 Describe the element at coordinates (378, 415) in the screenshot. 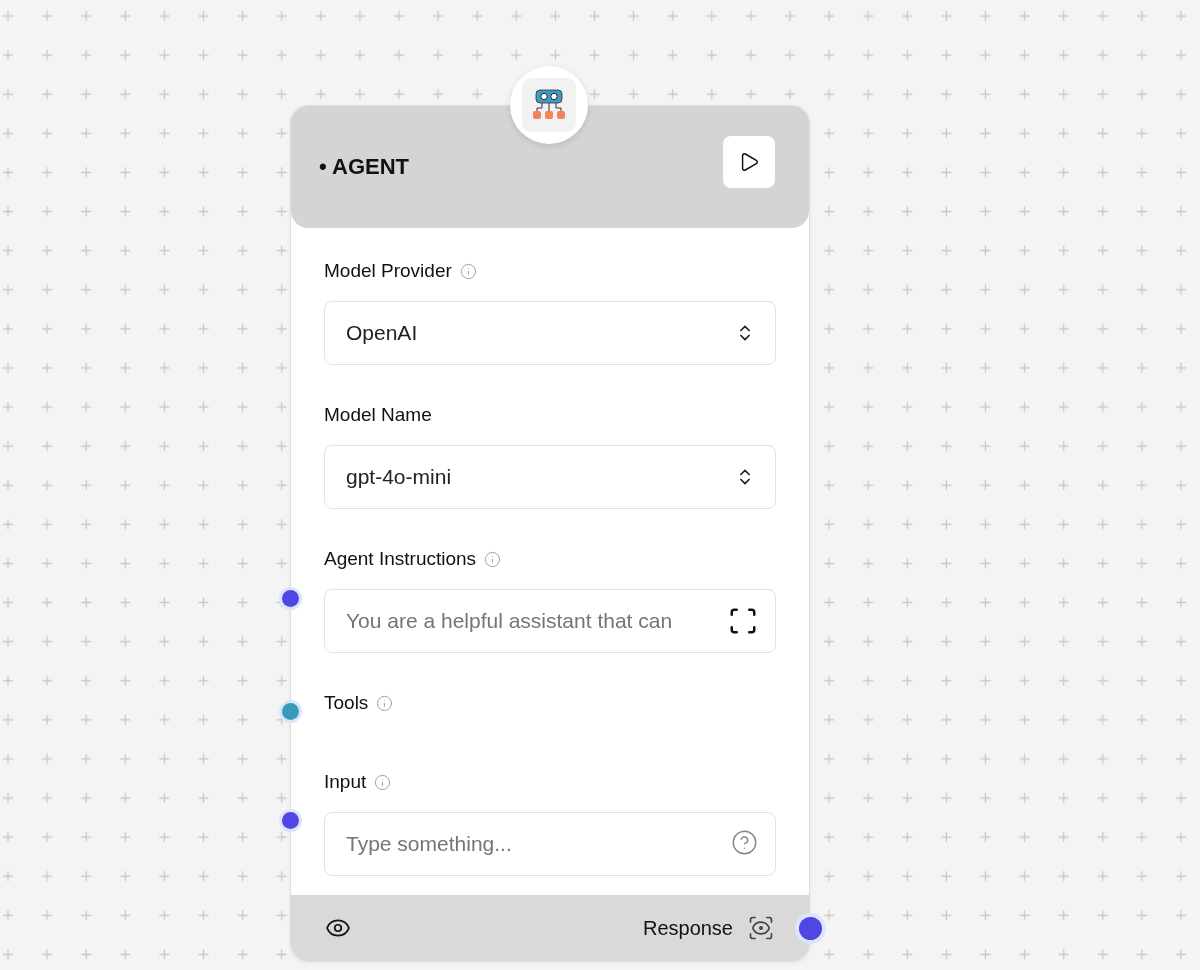

I see `field-label: Model Name` at that location.